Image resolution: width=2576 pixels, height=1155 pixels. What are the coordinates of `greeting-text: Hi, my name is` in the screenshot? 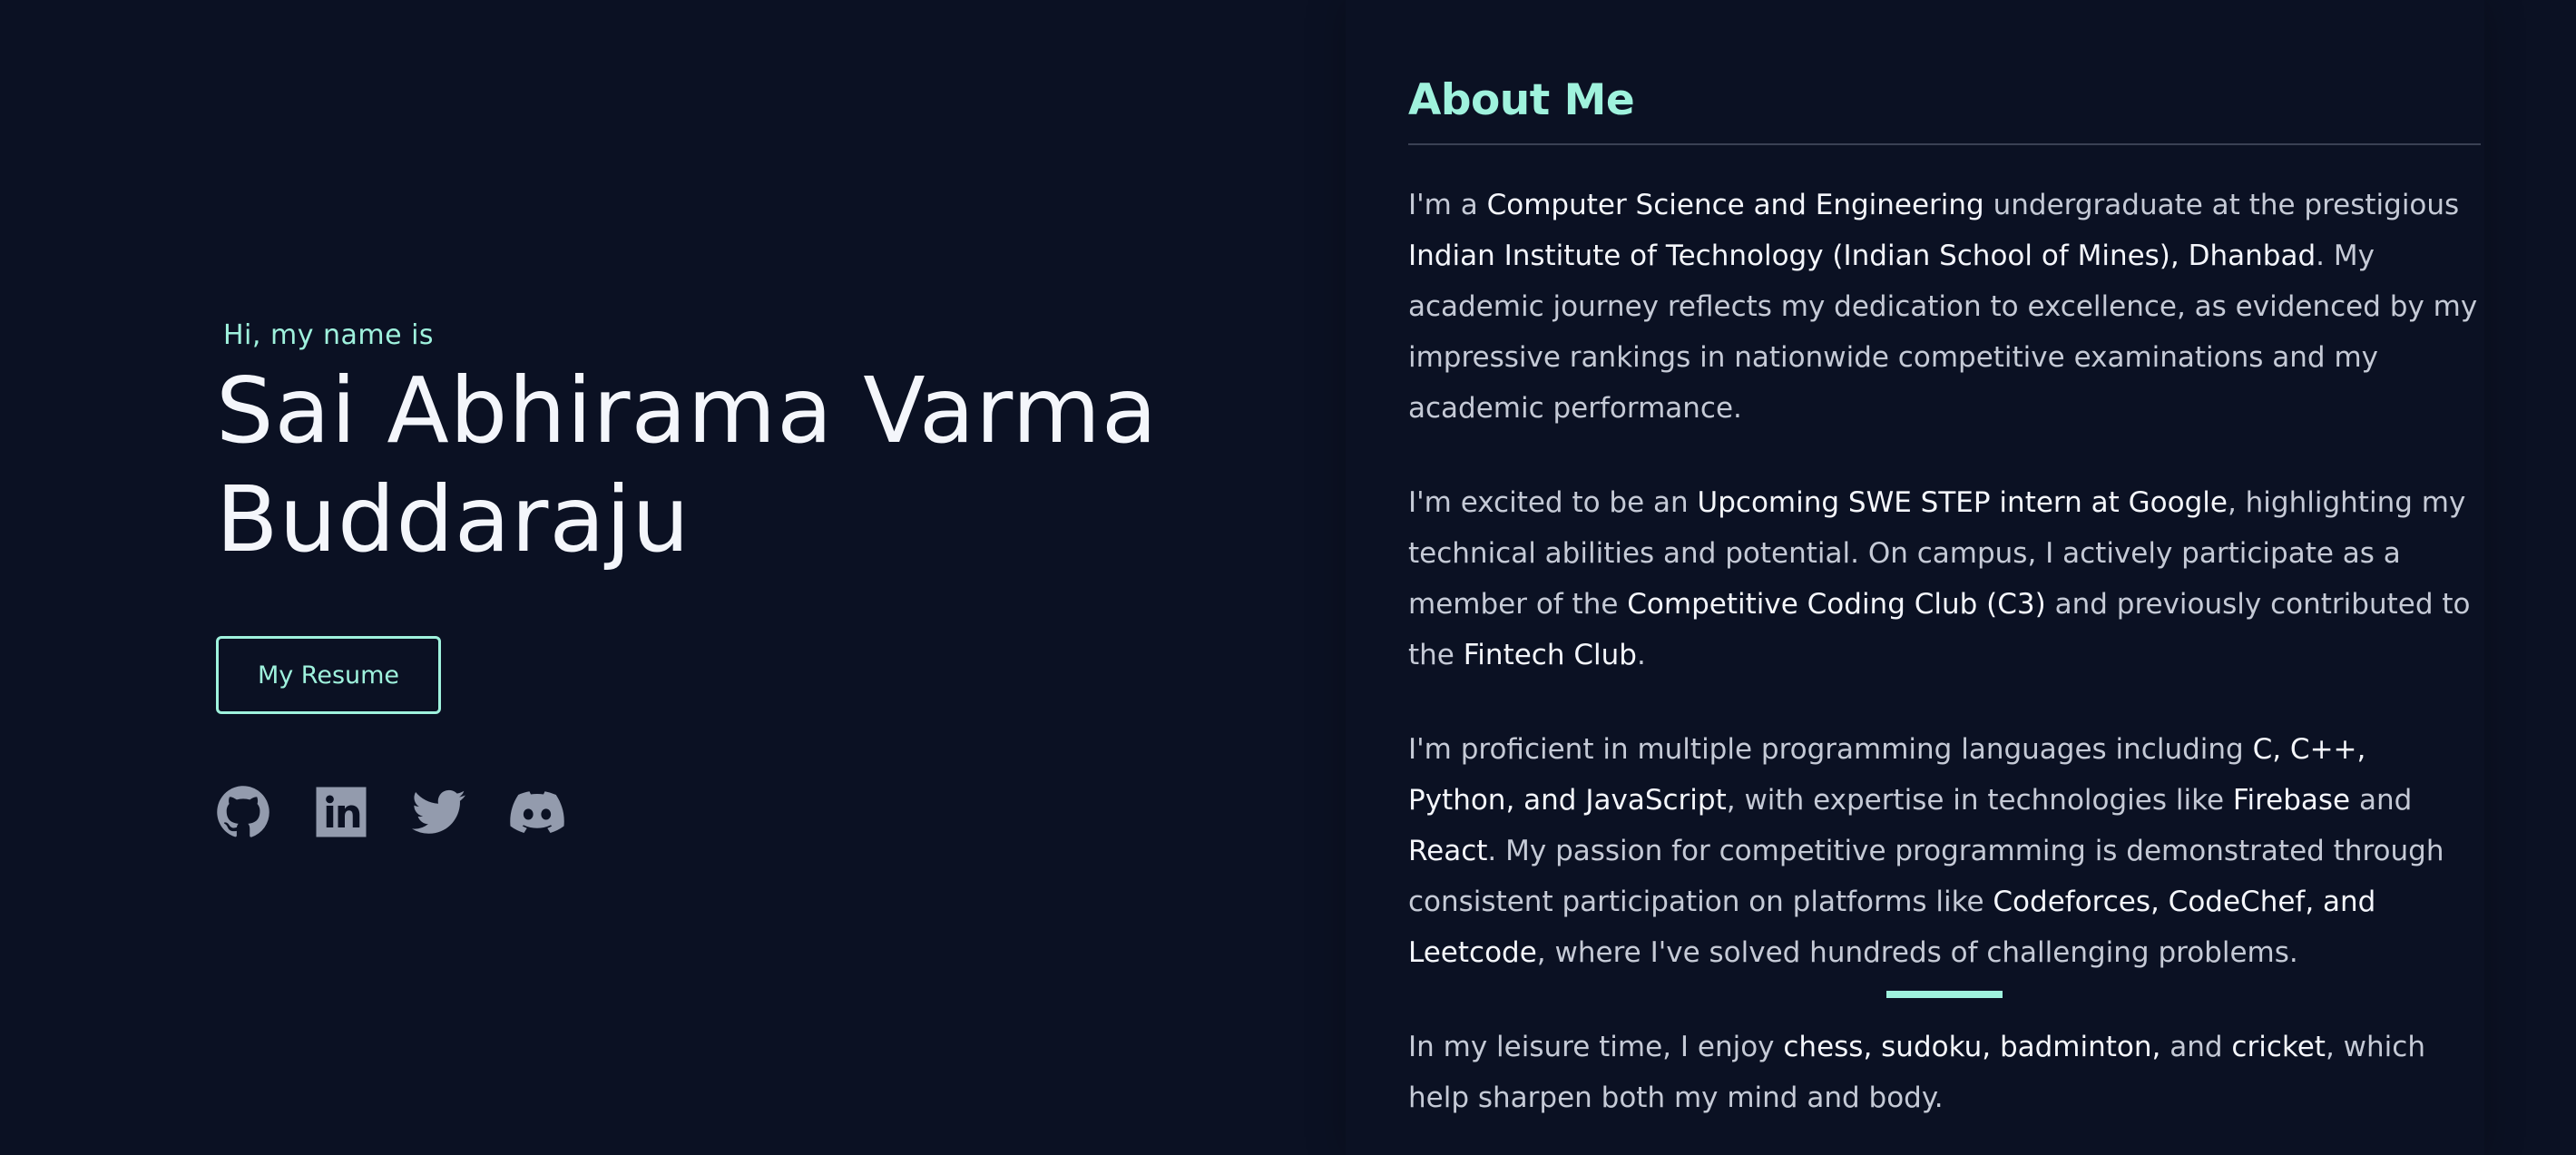 It's located at (329, 335).